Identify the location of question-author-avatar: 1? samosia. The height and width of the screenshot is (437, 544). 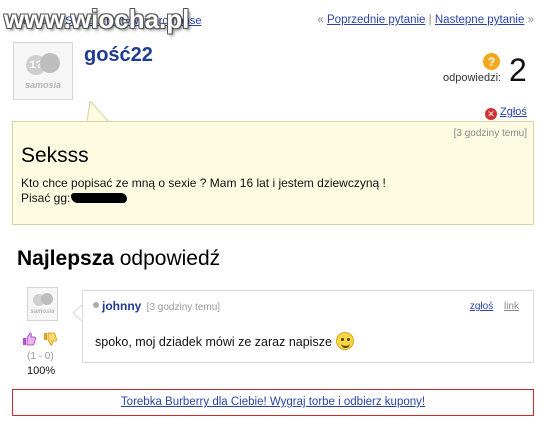
(43, 71).